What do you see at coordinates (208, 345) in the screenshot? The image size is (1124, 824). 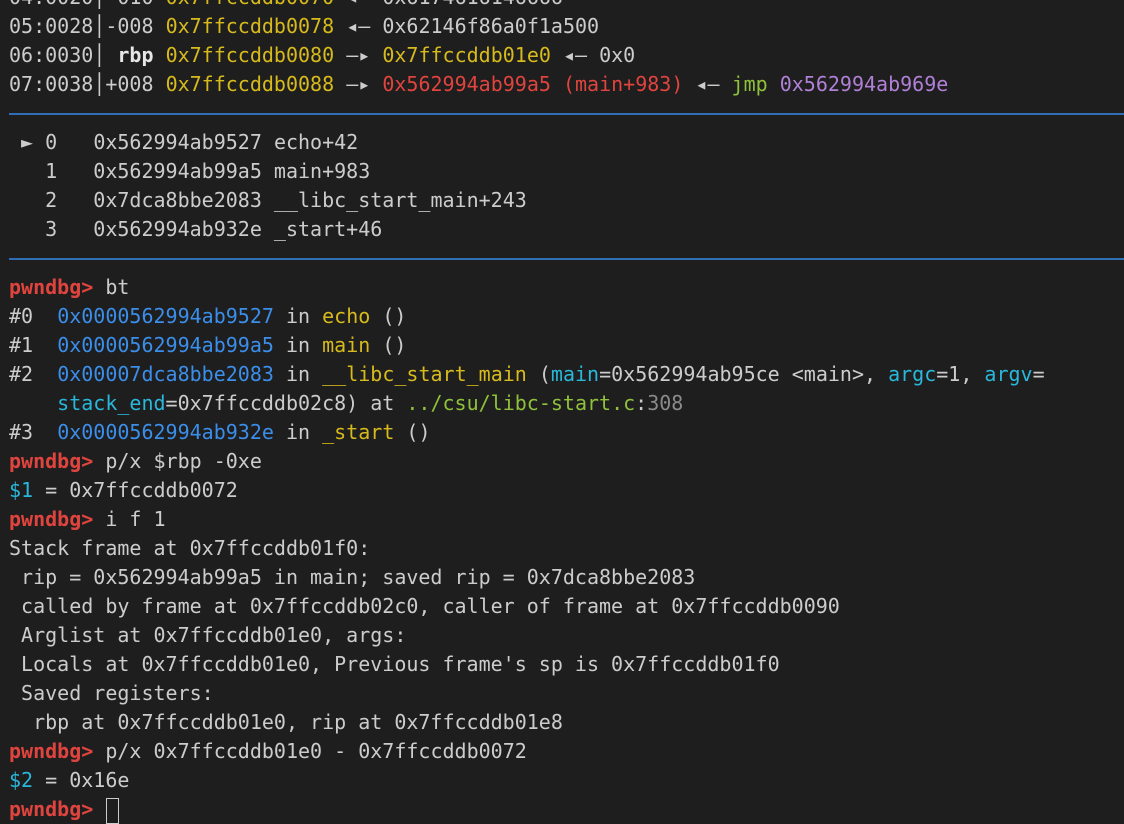 I see `bt-frame: #1 0x0000562994ab99a5 in main ()` at bounding box center [208, 345].